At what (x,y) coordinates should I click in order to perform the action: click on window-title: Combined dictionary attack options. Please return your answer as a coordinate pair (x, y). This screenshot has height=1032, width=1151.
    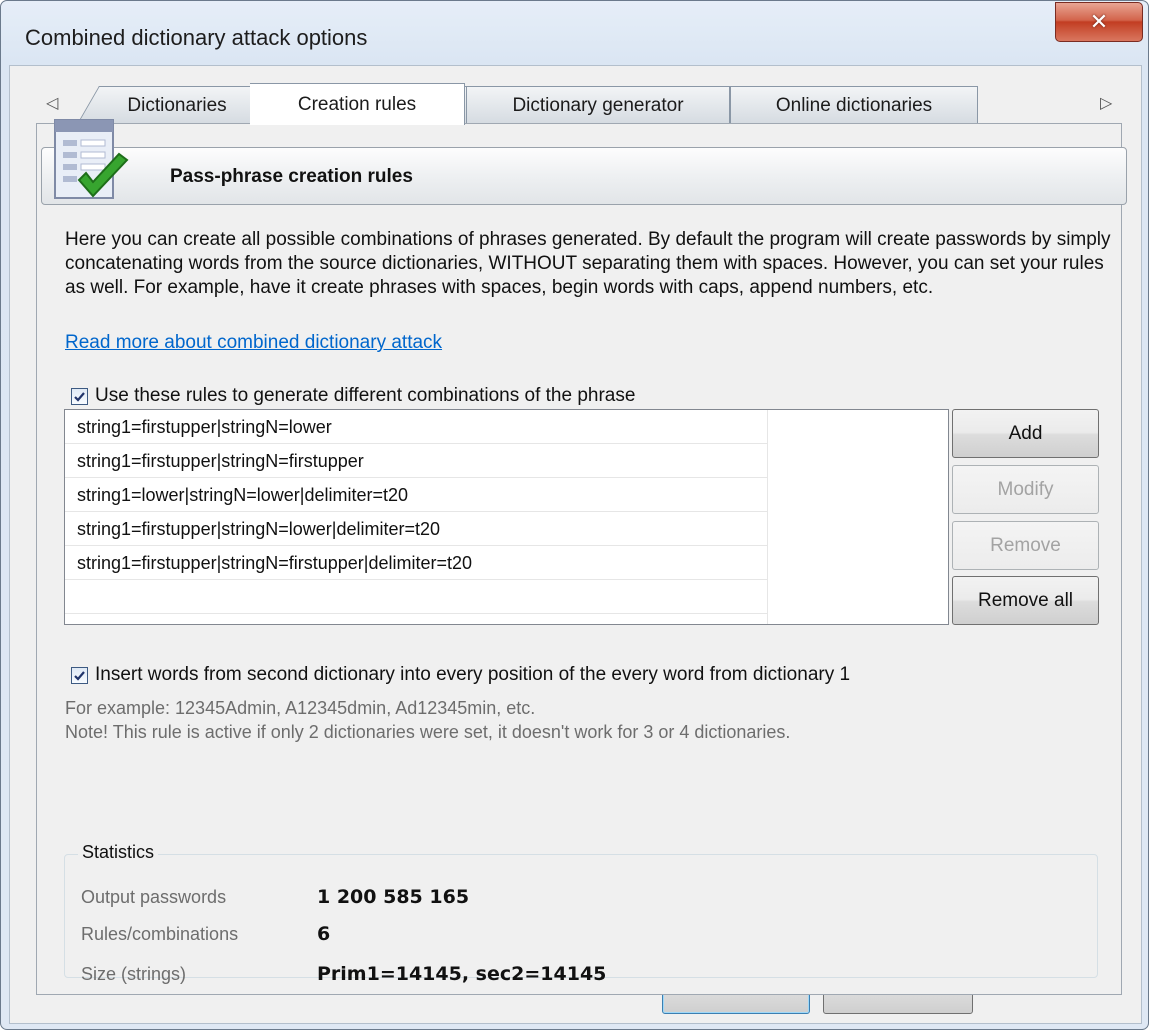
    Looking at the image, I should click on (196, 37).